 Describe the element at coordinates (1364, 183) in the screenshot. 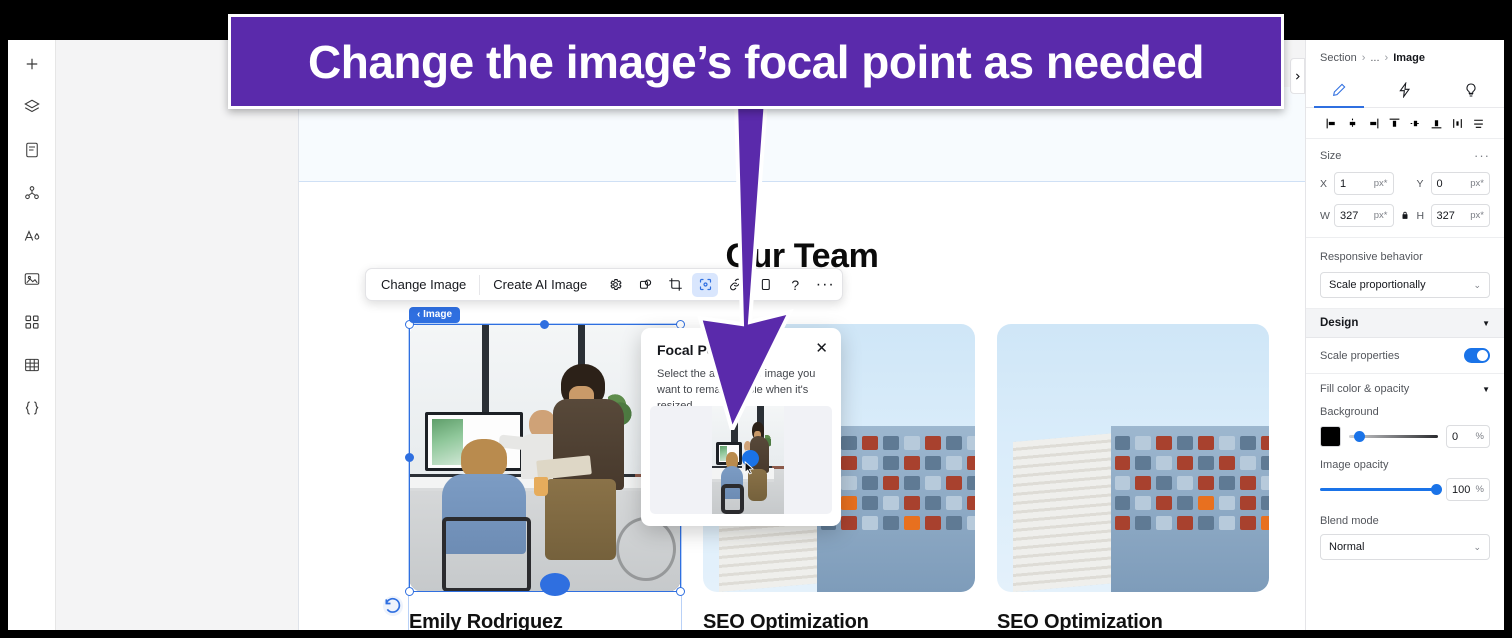

I see `x-input: 1 px*` at that location.